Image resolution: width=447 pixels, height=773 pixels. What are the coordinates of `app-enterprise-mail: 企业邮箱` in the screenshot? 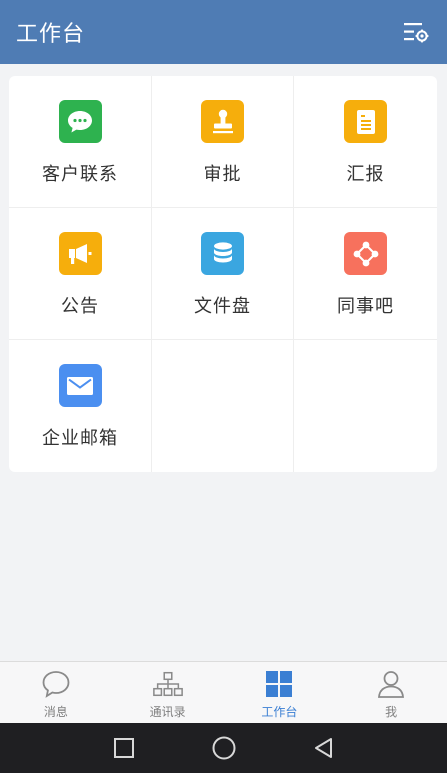 It's located at (80, 406).